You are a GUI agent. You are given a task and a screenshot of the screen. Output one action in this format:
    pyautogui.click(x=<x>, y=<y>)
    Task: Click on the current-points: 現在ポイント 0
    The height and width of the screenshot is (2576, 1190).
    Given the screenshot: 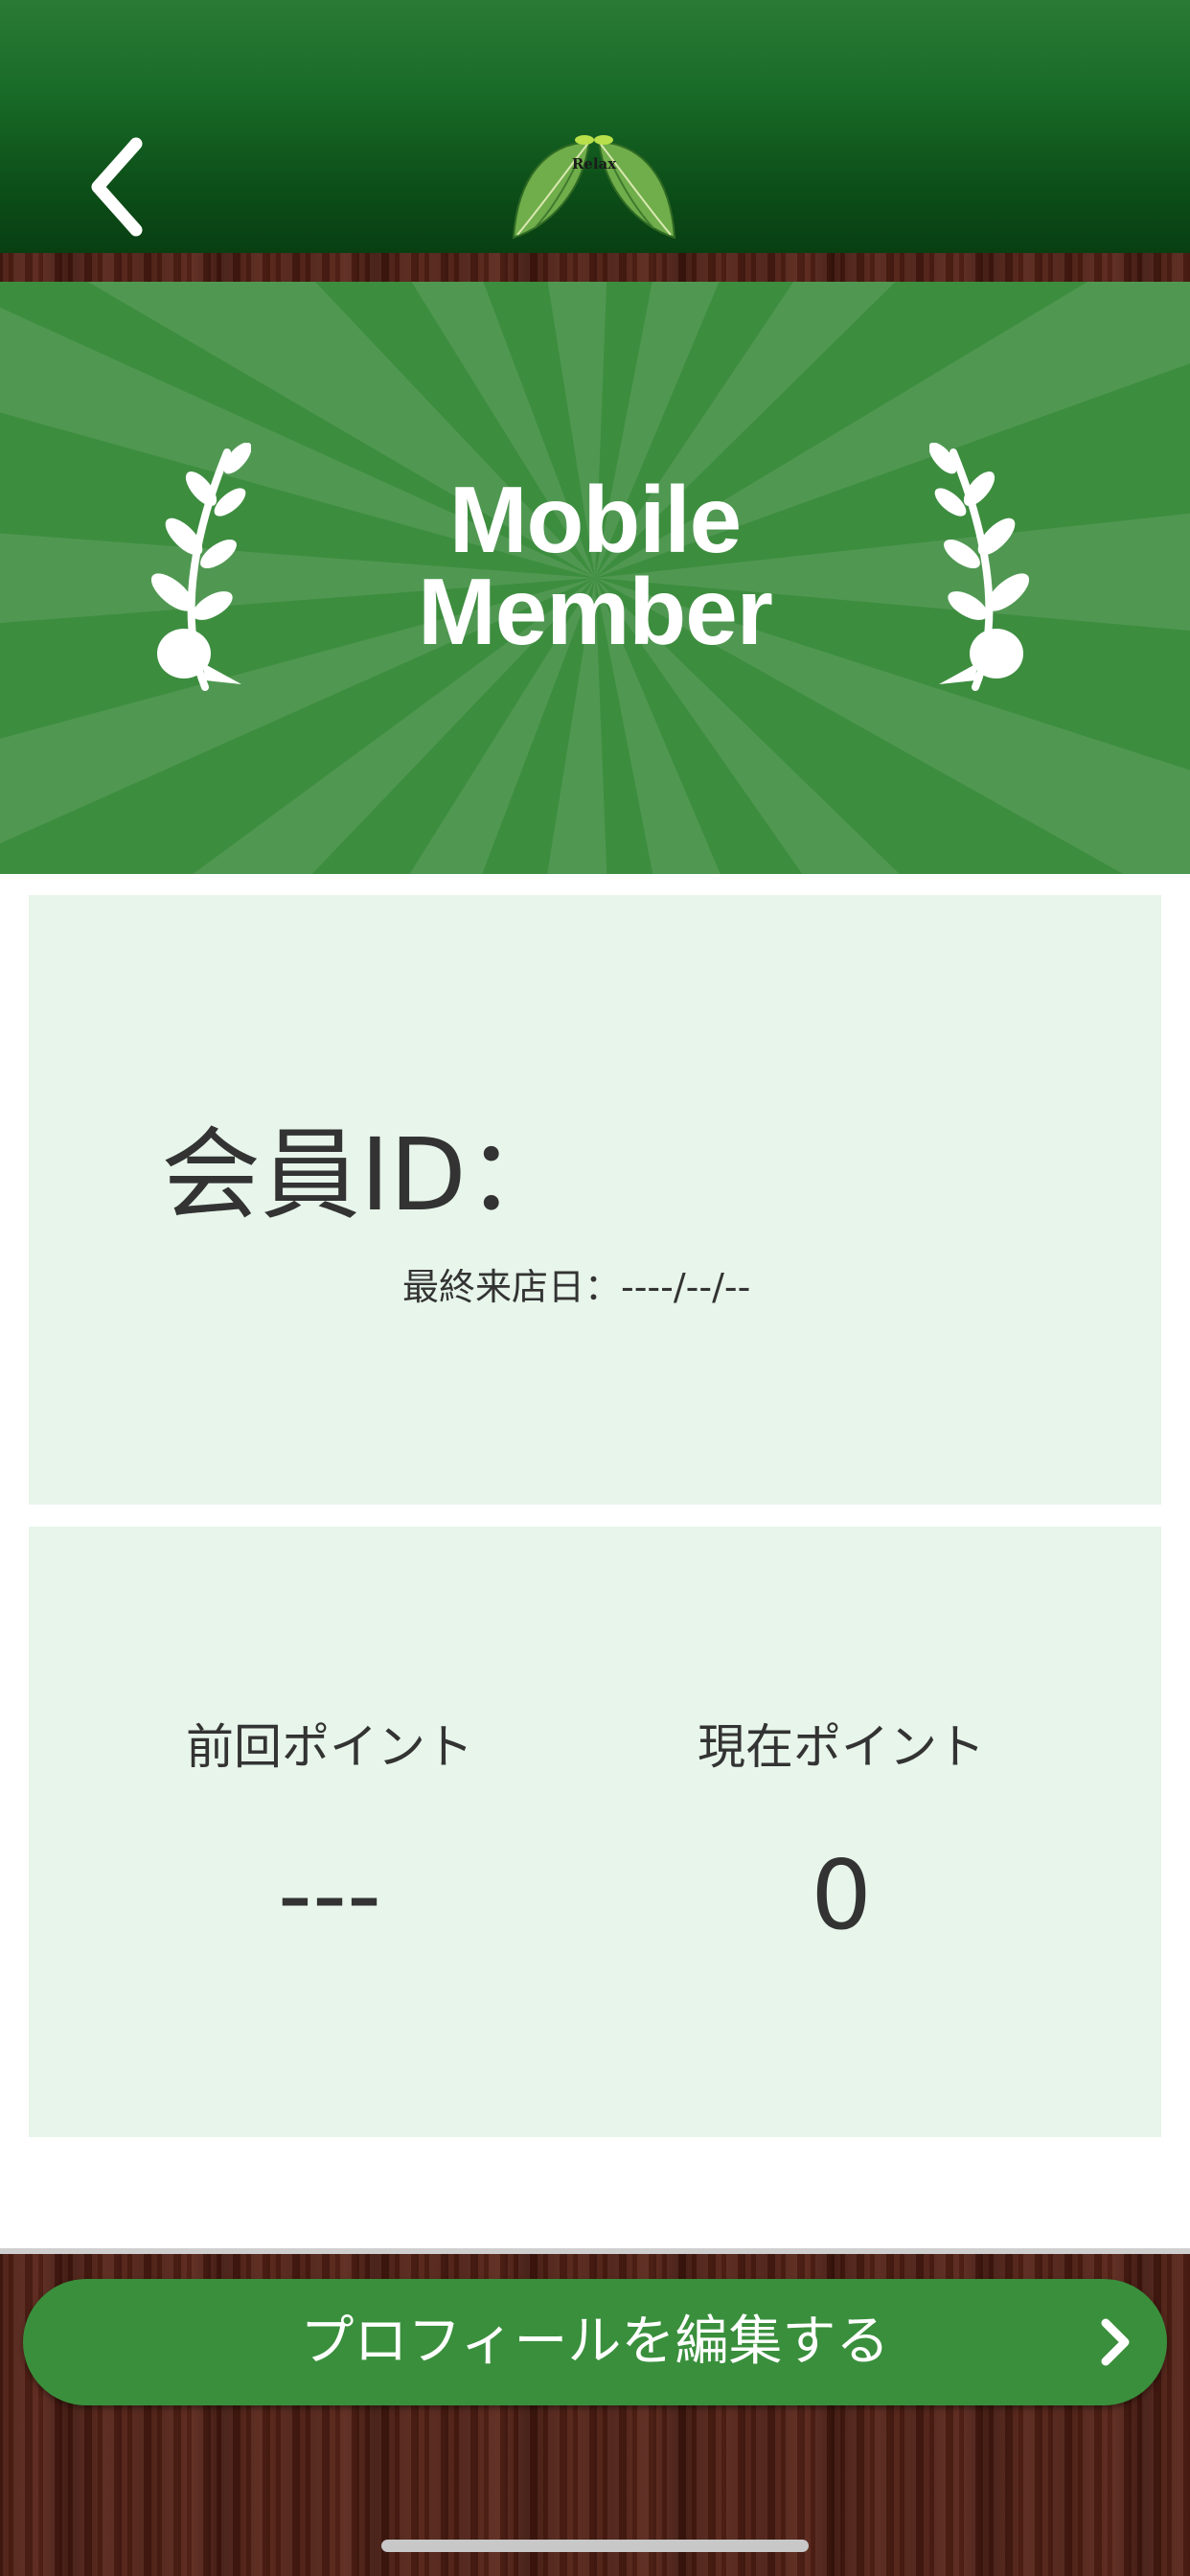 What is the action you would take?
    pyautogui.click(x=842, y=1833)
    